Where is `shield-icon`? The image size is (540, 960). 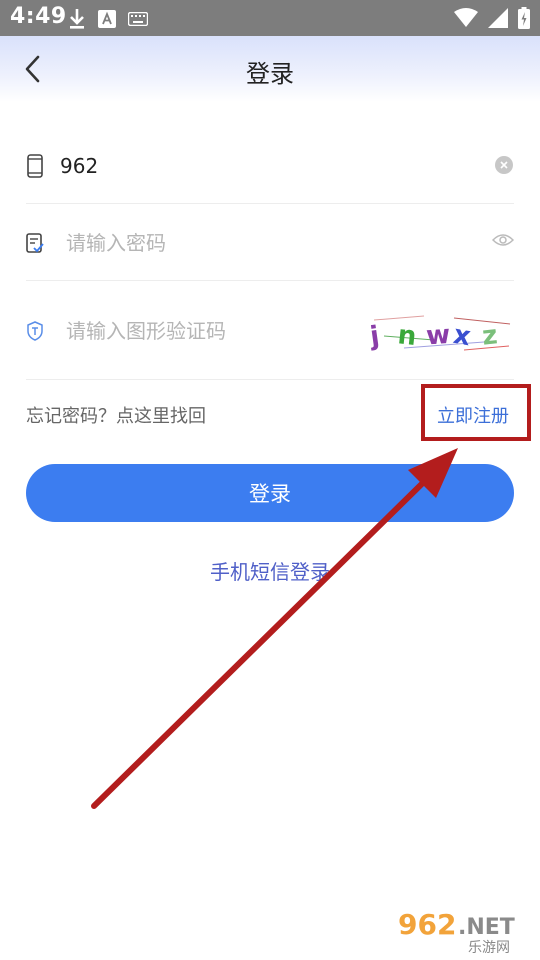
shield-icon is located at coordinates (35, 330).